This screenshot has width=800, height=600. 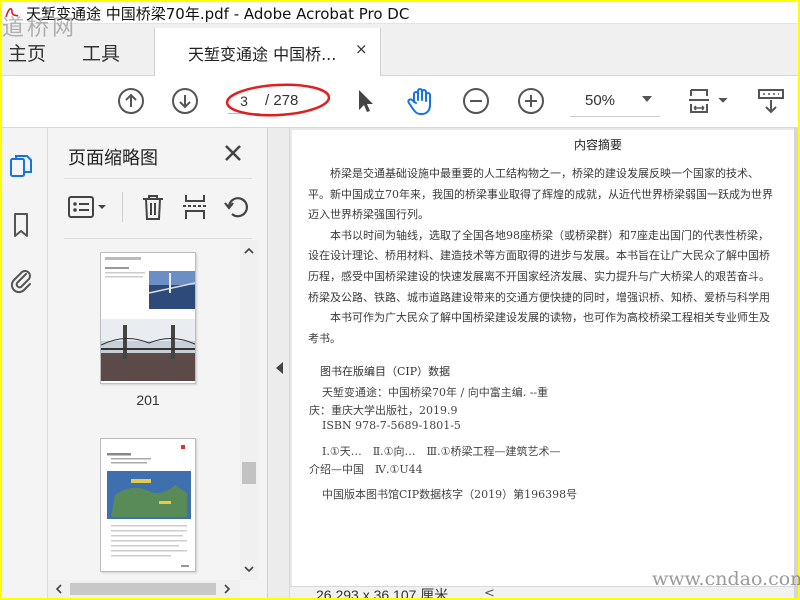 I want to click on page-display-button, so click(x=709, y=101).